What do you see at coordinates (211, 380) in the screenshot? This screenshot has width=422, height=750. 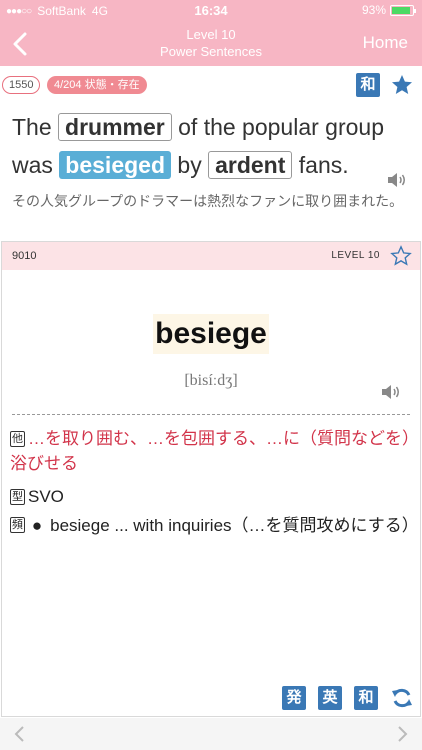 I see `pronunciation: [bisíːdʒ]` at bounding box center [211, 380].